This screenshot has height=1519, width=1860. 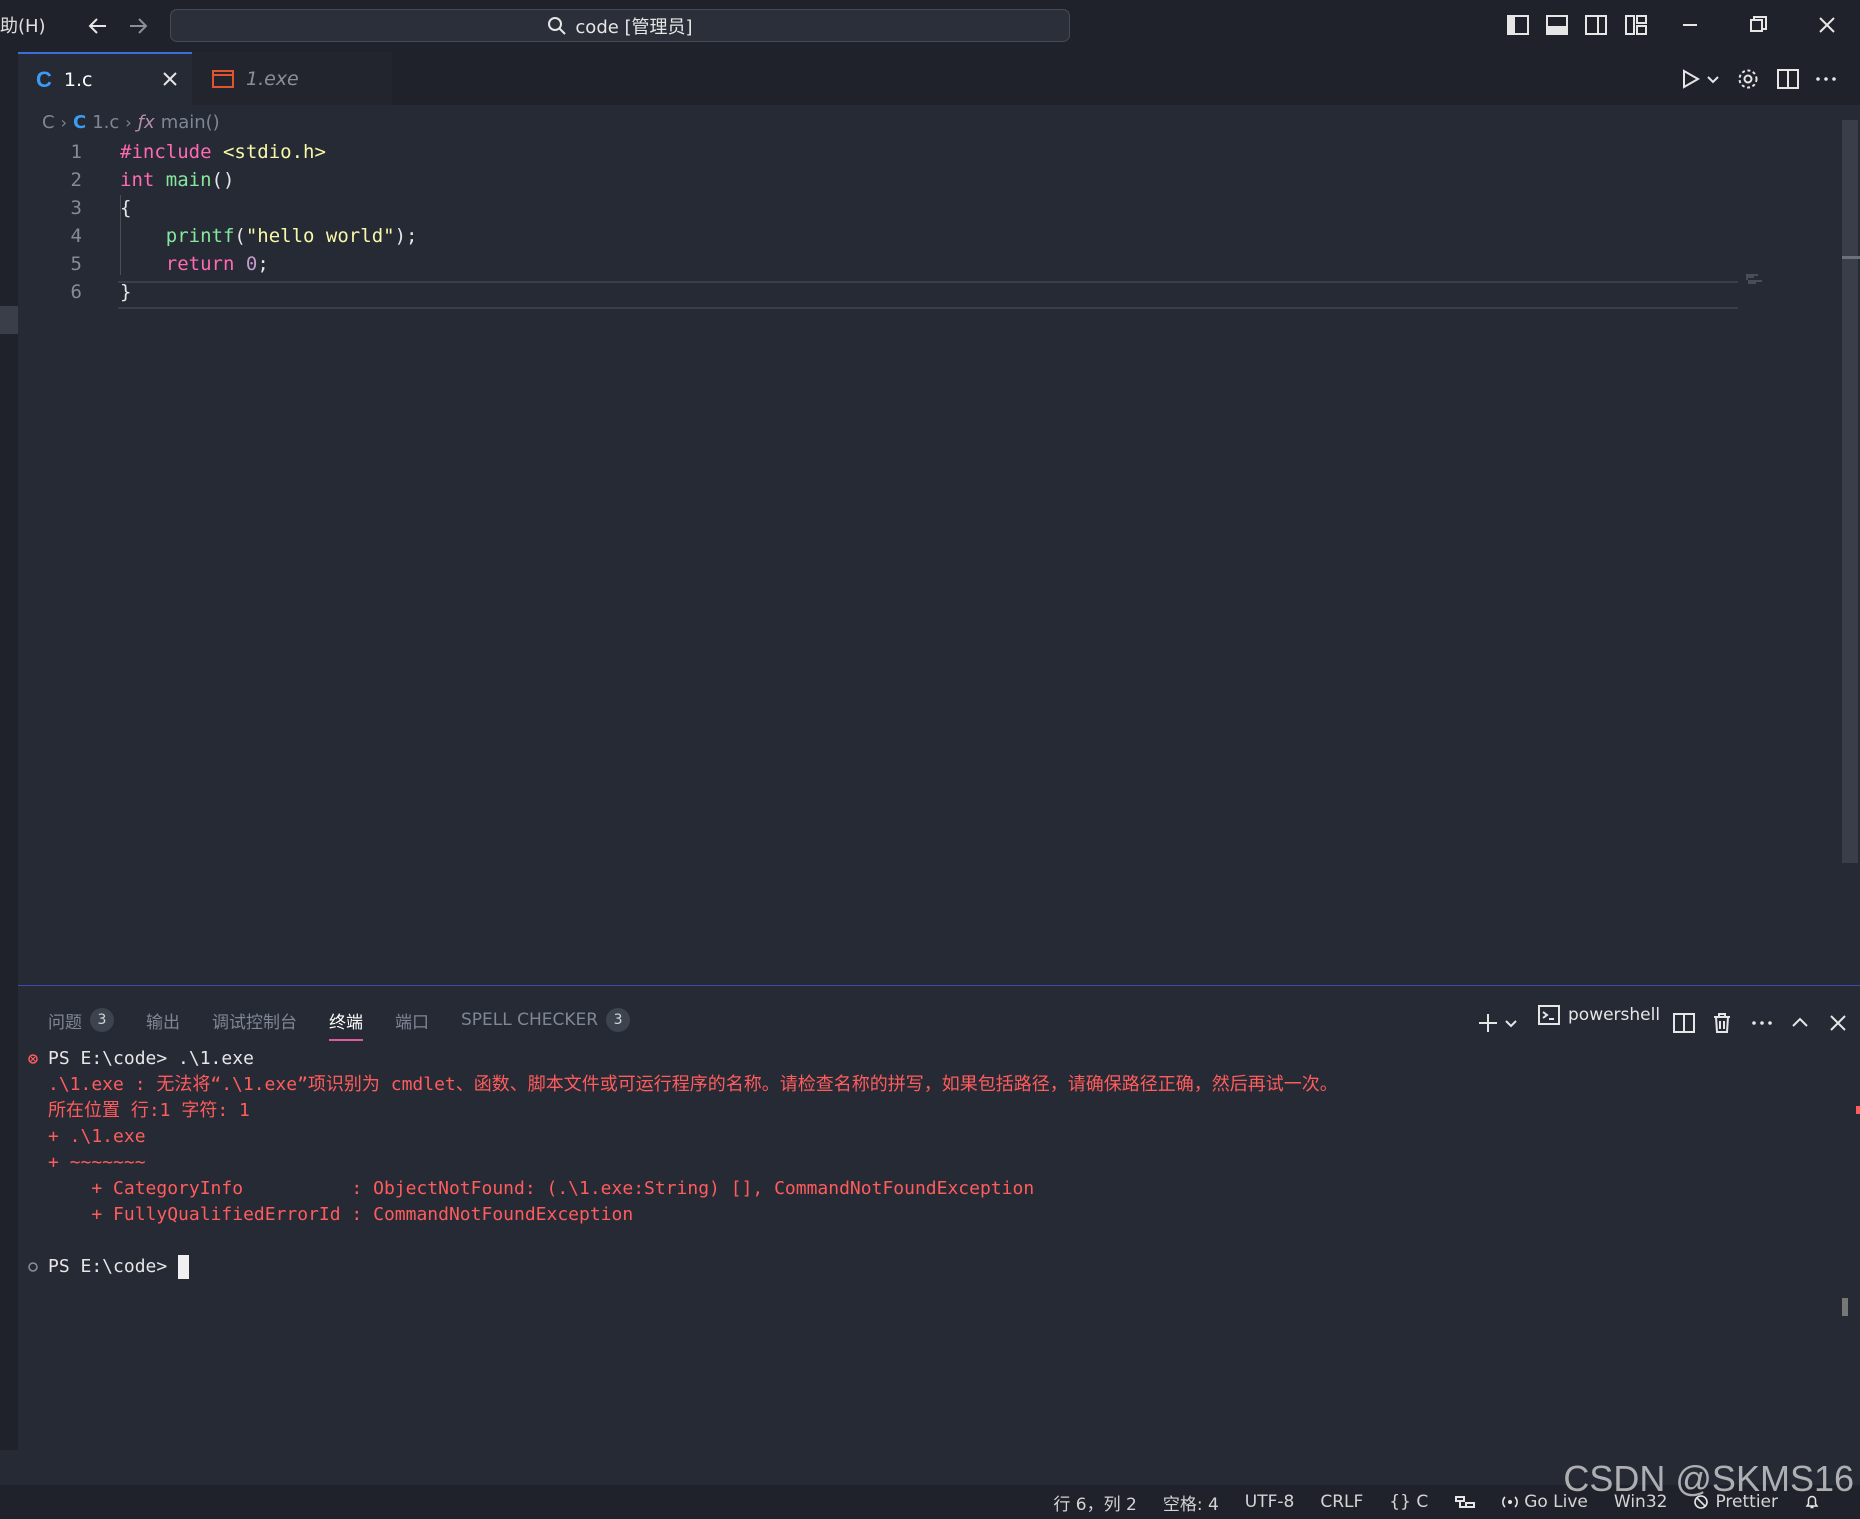 I want to click on minimap, so click(x=1760, y=279).